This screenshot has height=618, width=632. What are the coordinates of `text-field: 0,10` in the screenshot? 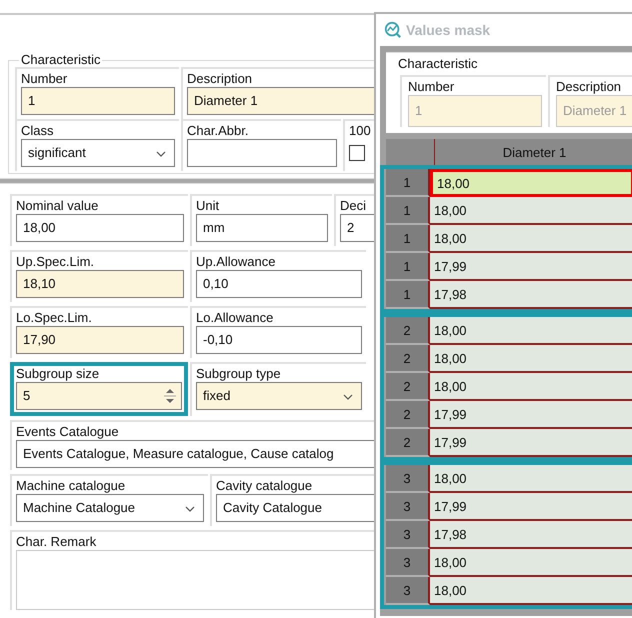 It's located at (279, 284).